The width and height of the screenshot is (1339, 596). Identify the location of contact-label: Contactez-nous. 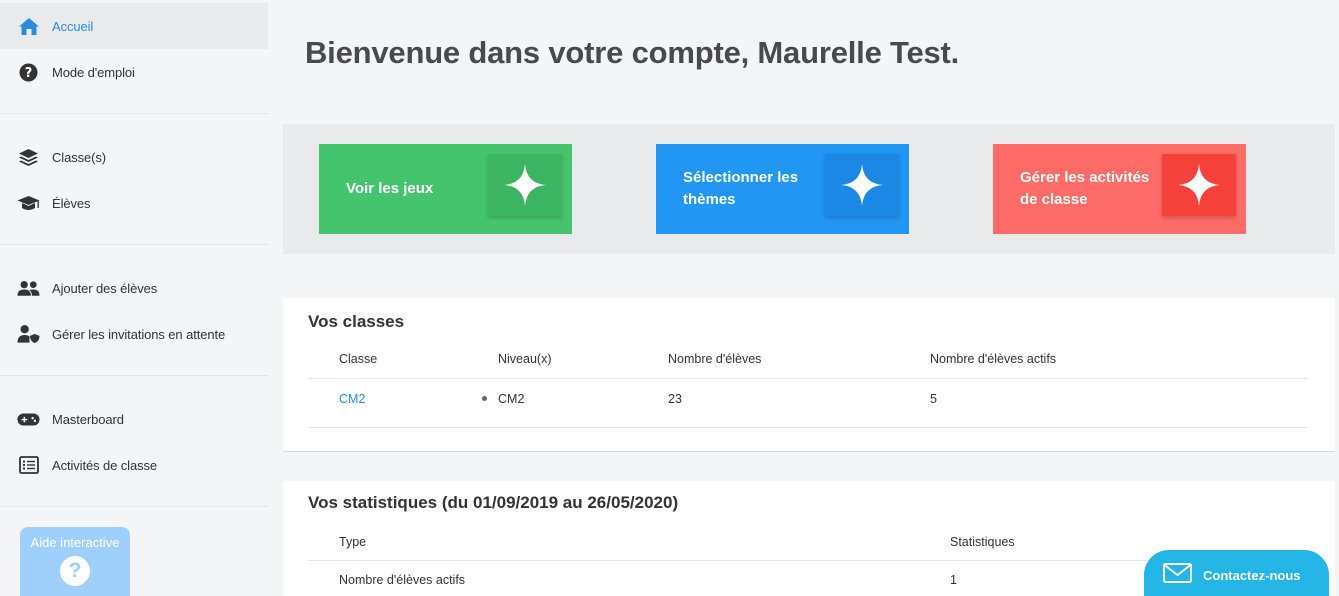
(1252, 575).